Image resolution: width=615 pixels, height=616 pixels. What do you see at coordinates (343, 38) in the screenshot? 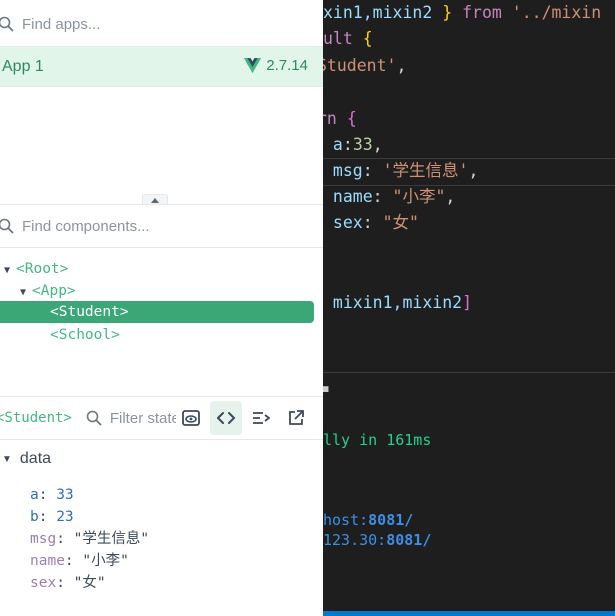
I see `code-token: ult` at bounding box center [343, 38].